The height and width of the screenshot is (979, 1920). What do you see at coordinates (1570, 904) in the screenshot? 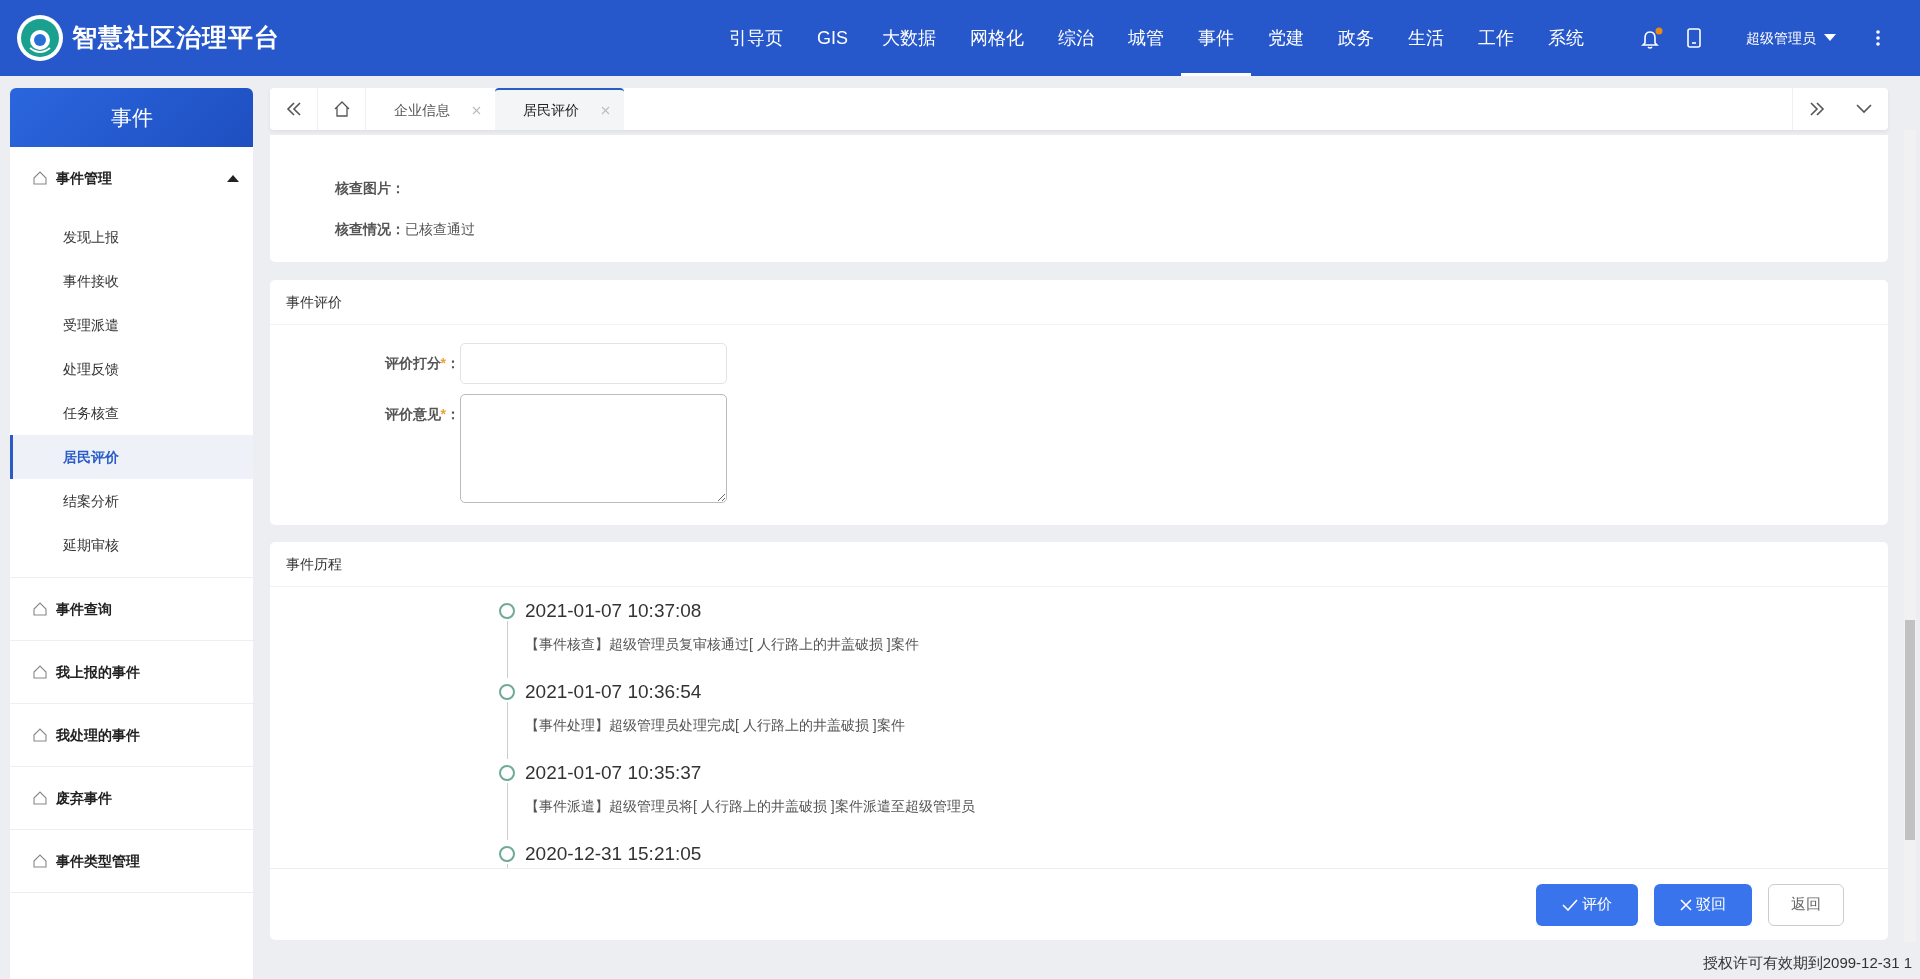
I see `check-icon` at bounding box center [1570, 904].